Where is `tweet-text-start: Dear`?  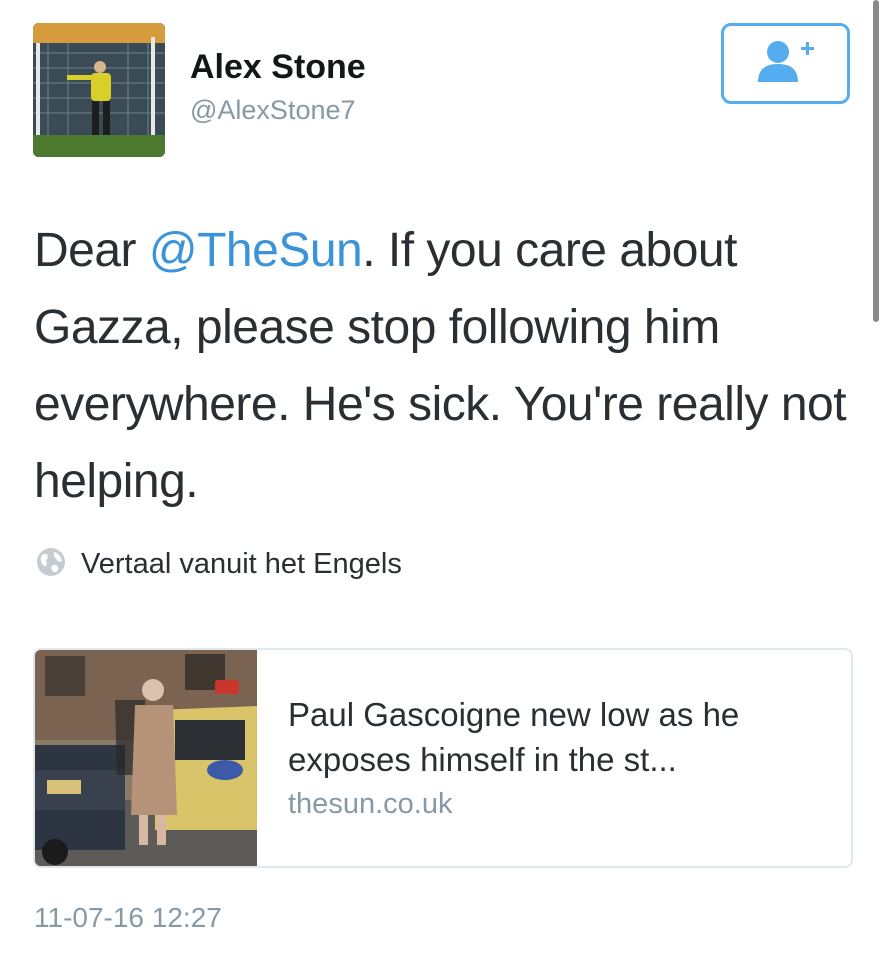 tweet-text-start: Dear is located at coordinates (91, 250).